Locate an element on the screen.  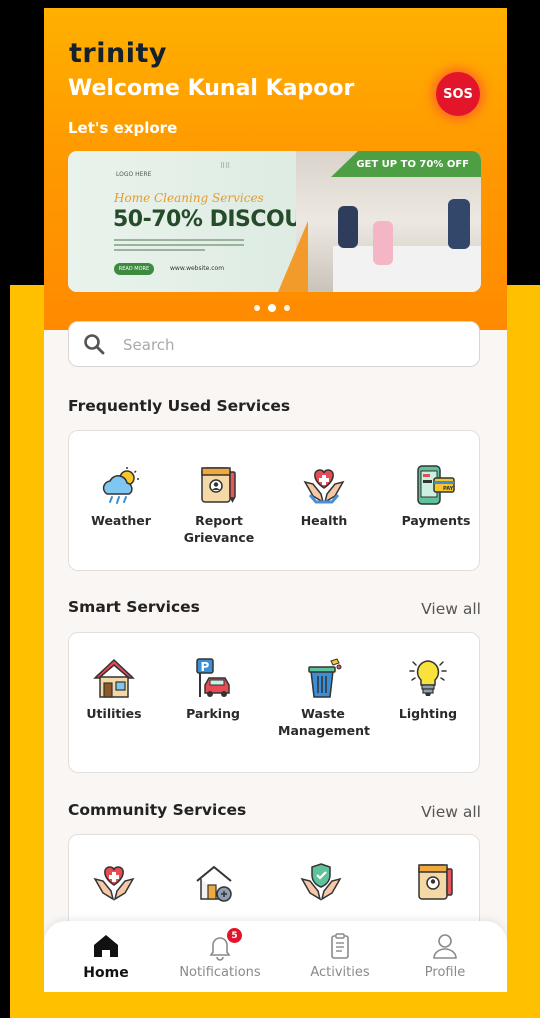
home-icon is located at coordinates (106, 946).